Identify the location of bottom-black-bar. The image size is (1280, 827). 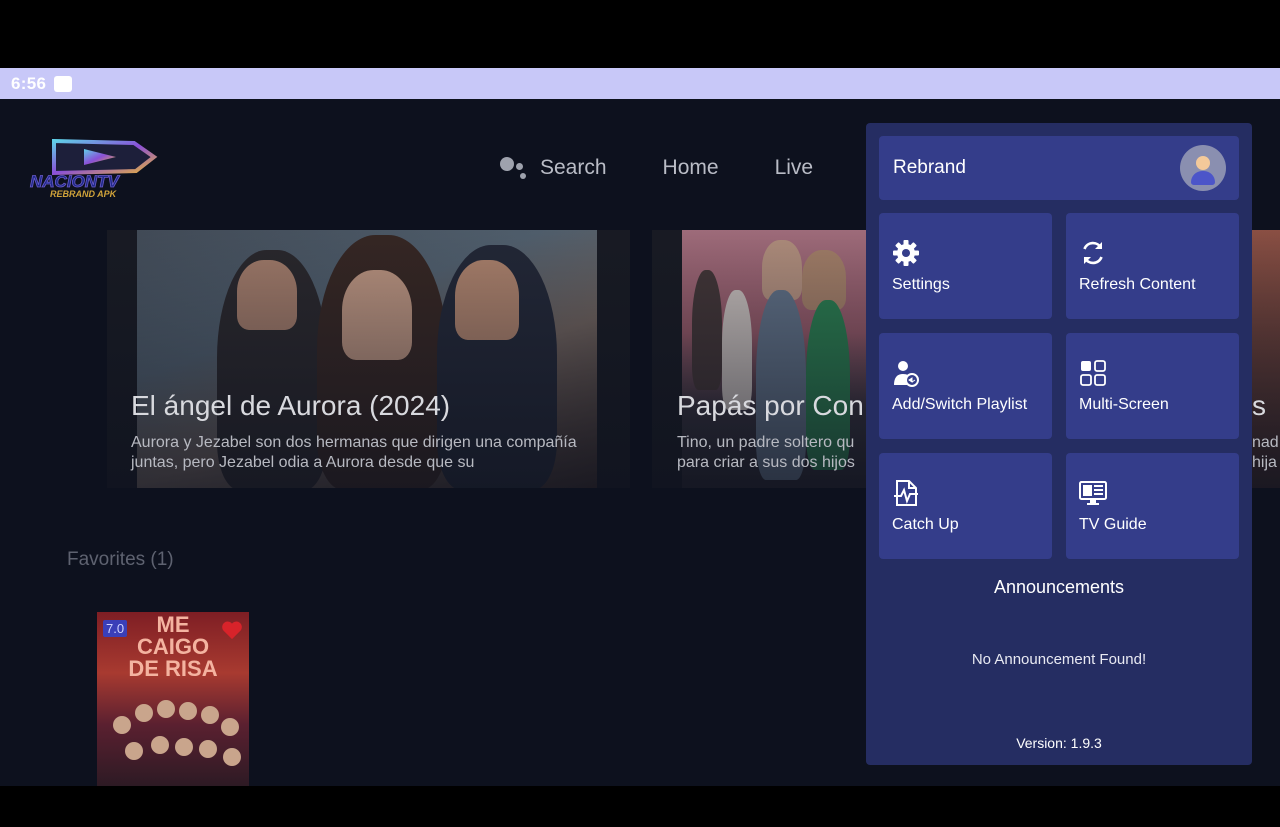
(640, 806).